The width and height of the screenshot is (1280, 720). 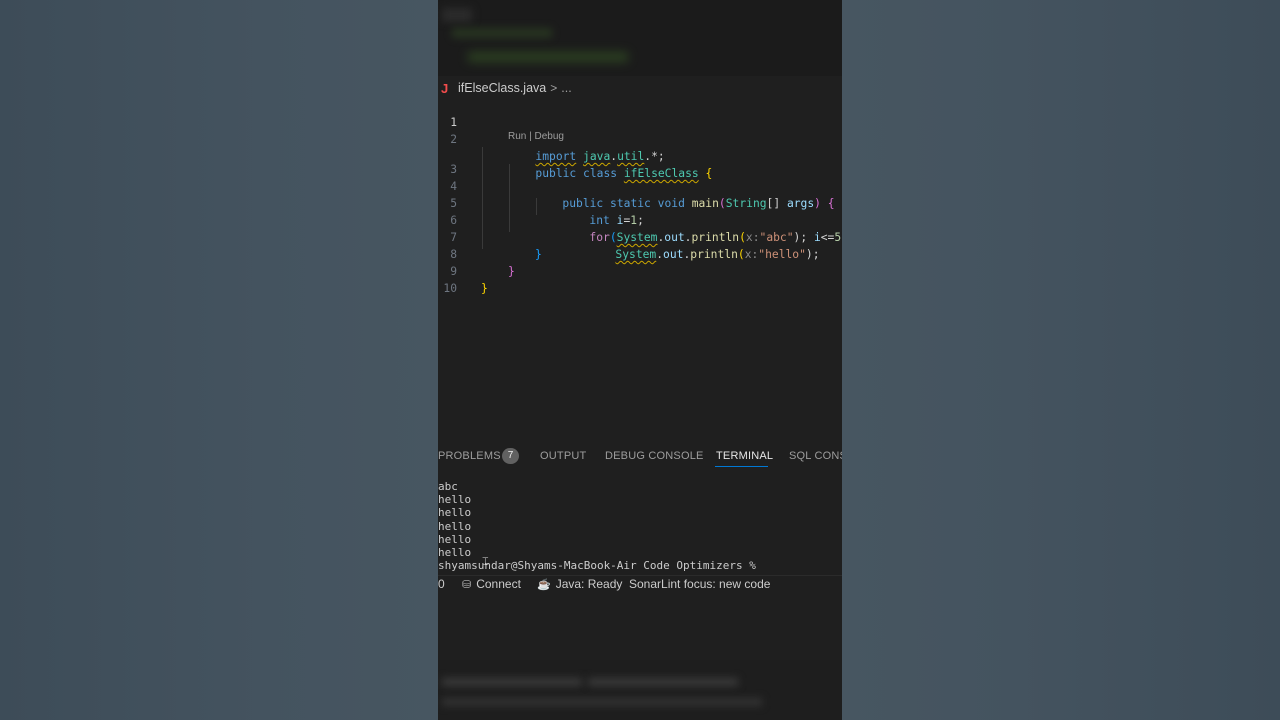 What do you see at coordinates (563, 456) in the screenshot?
I see `tab-output: OUTPUT` at bounding box center [563, 456].